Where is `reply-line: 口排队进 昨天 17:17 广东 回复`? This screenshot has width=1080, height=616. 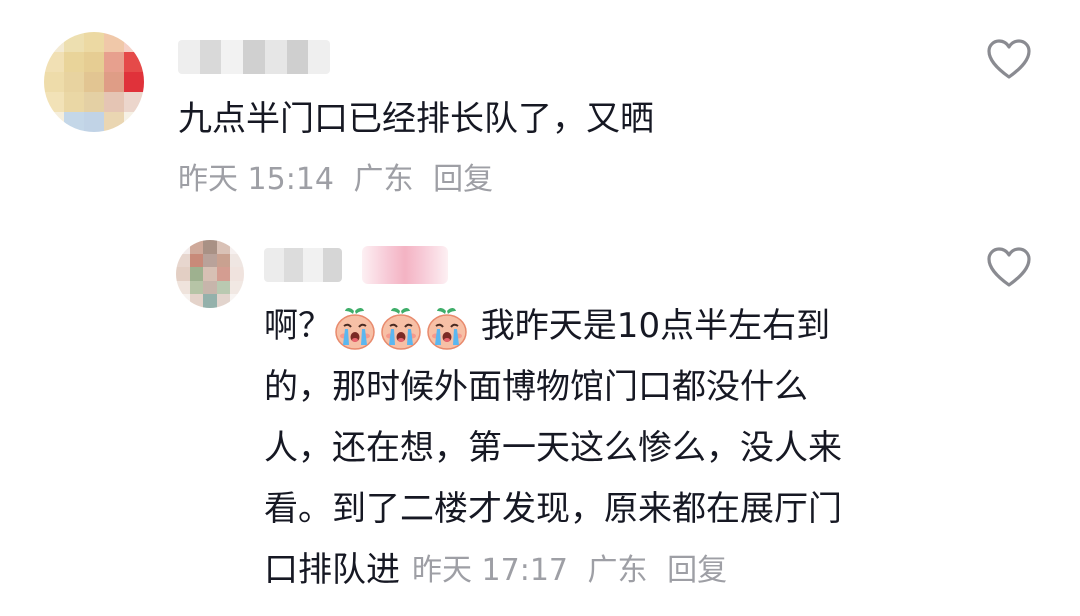
reply-line: 口排队进 昨天 17:17 广东 回复 is located at coordinates (604, 570).